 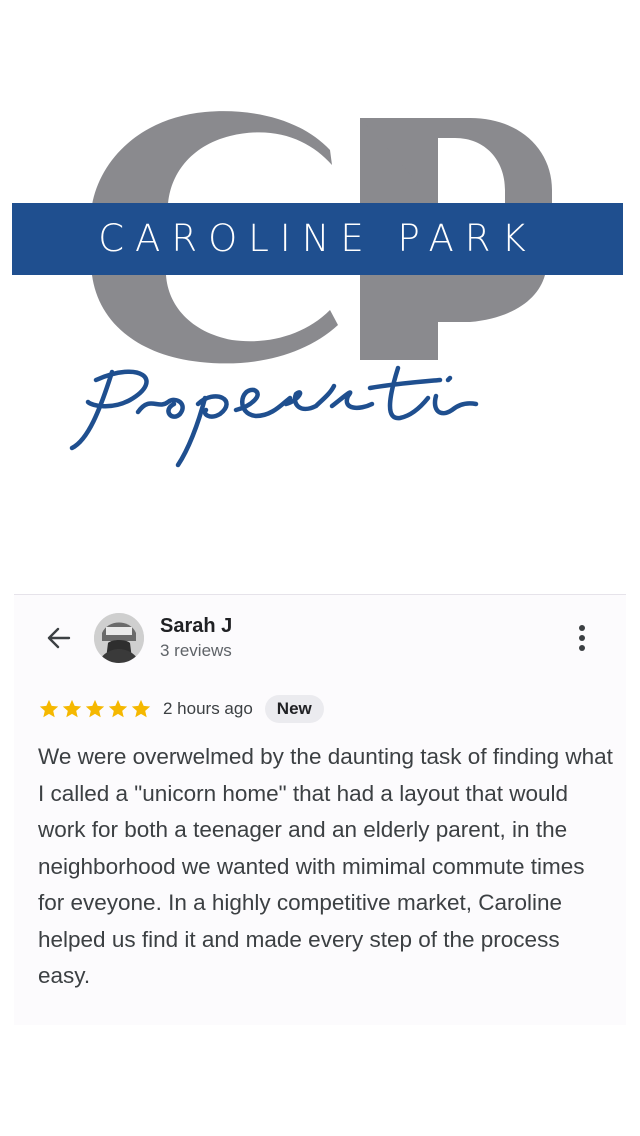 What do you see at coordinates (196, 650) in the screenshot?
I see `reviewer-review-count: 3 reviews` at bounding box center [196, 650].